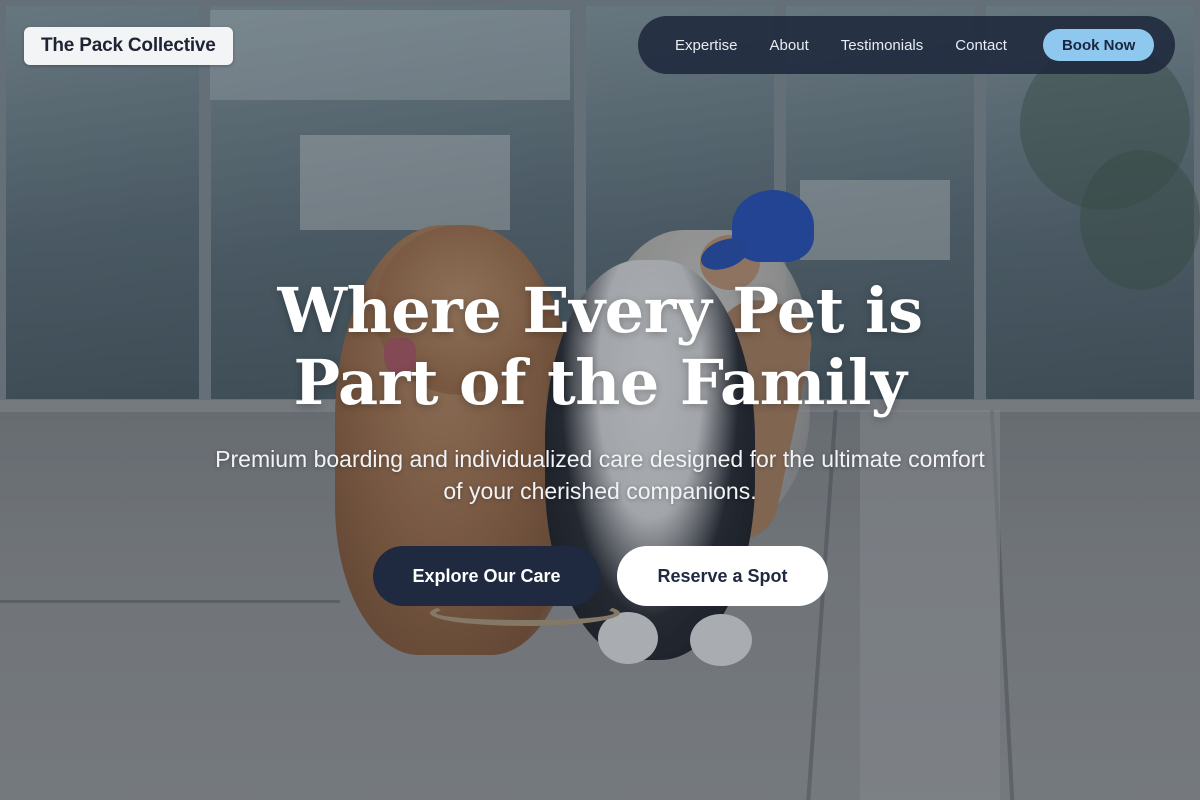 Image resolution: width=1200 pixels, height=800 pixels. What do you see at coordinates (1098, 45) in the screenshot?
I see `book-now-button: Book Now` at bounding box center [1098, 45].